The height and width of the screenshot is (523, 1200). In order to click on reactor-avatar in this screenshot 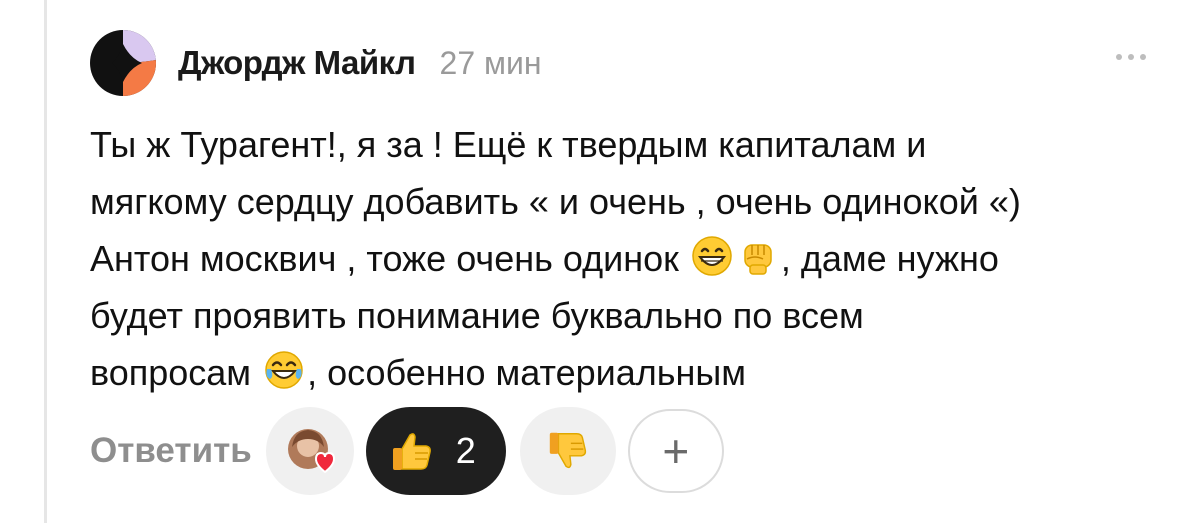, I will do `click(309, 451)`.